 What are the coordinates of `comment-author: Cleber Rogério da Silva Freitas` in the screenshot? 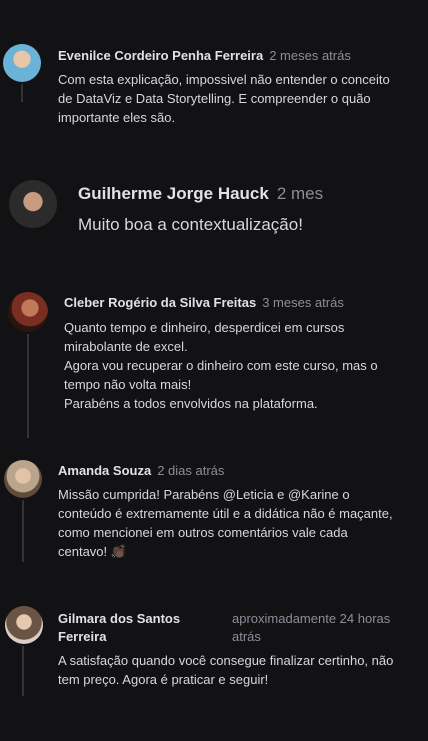 It's located at (160, 302).